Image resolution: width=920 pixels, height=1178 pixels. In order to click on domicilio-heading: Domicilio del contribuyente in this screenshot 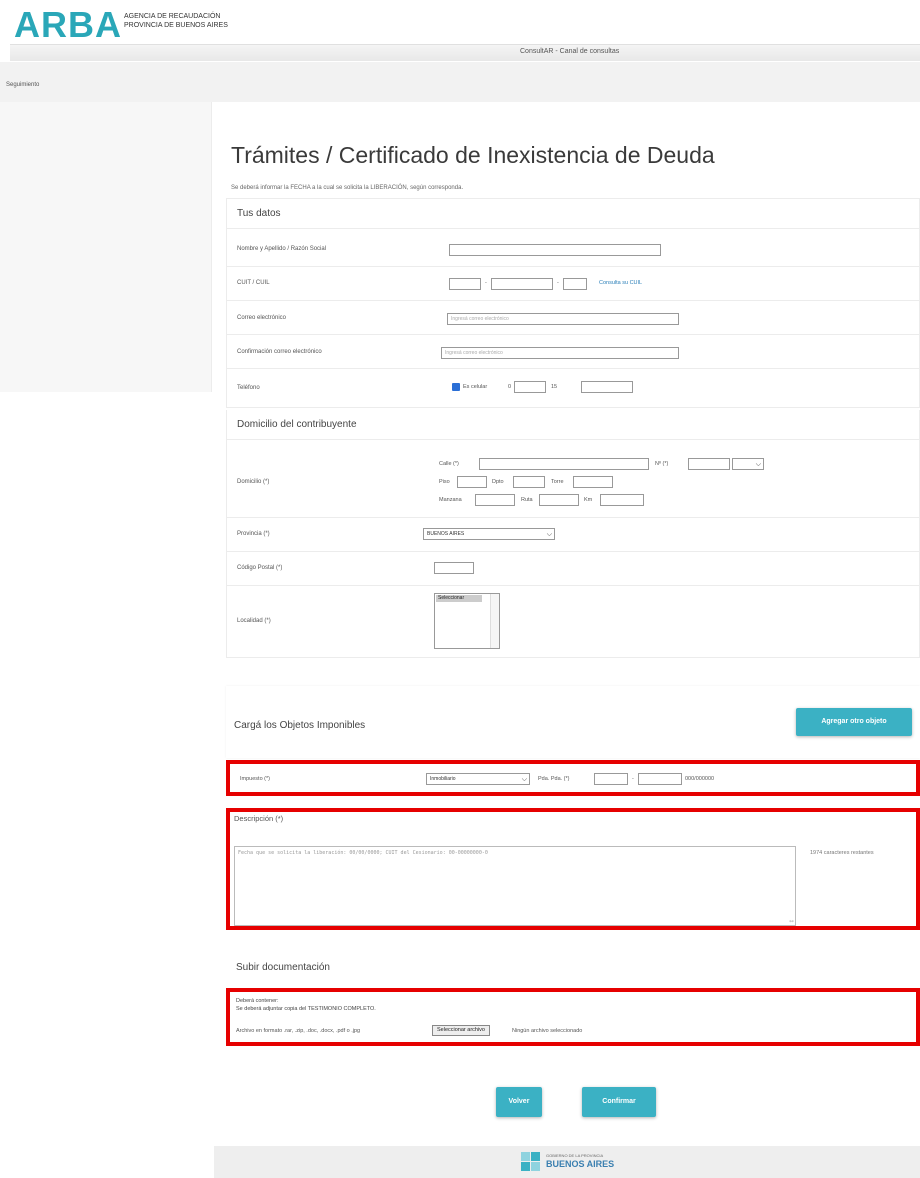, I will do `click(573, 425)`.